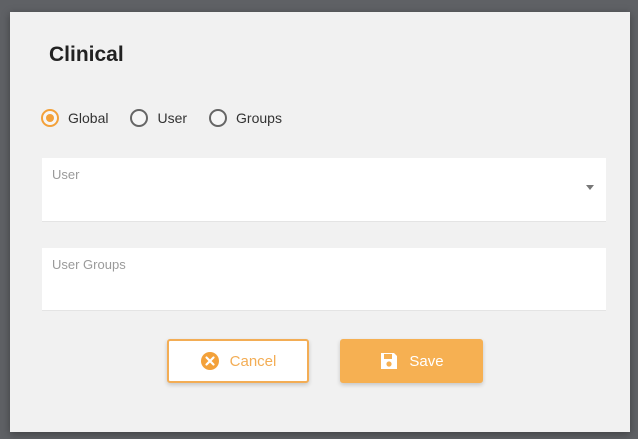 The image size is (638, 439). I want to click on cancel-button: Cancel, so click(238, 361).